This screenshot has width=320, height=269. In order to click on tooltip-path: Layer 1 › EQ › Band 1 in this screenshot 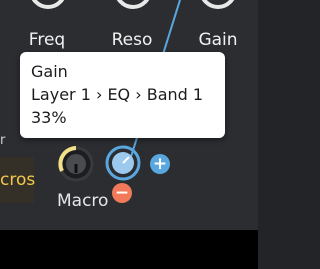, I will do `click(117, 94)`.